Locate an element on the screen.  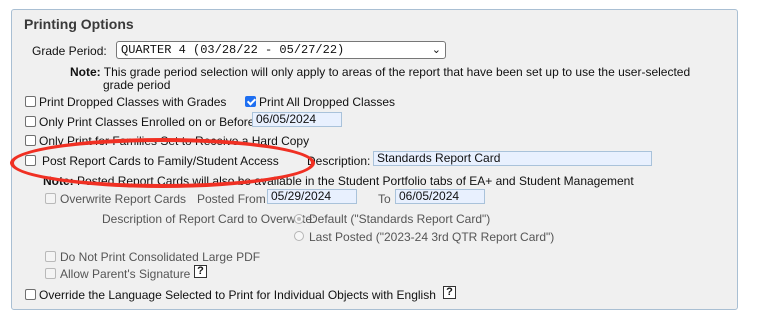
grade-period-label: Grade Period: is located at coordinates (69, 51).